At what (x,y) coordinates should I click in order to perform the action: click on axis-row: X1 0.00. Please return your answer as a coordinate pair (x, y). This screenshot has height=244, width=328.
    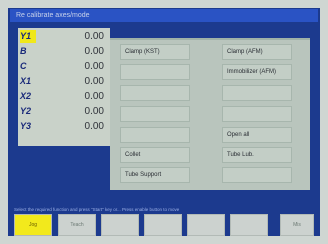
    Looking at the image, I should click on (64, 81).